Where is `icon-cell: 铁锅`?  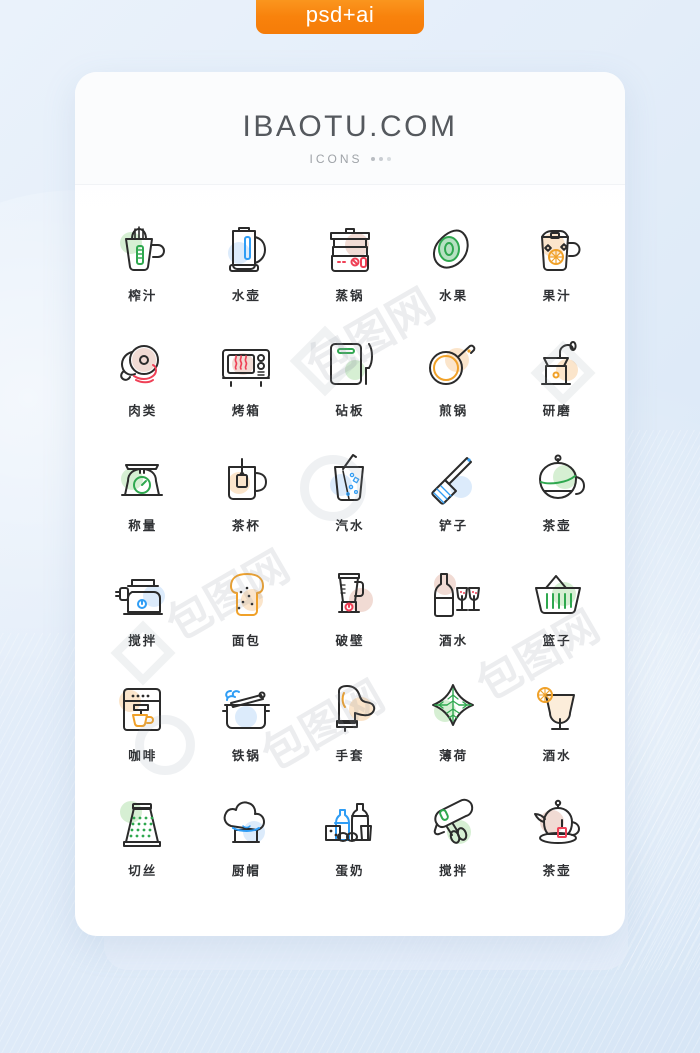 icon-cell: 铁锅 is located at coordinates (247, 728).